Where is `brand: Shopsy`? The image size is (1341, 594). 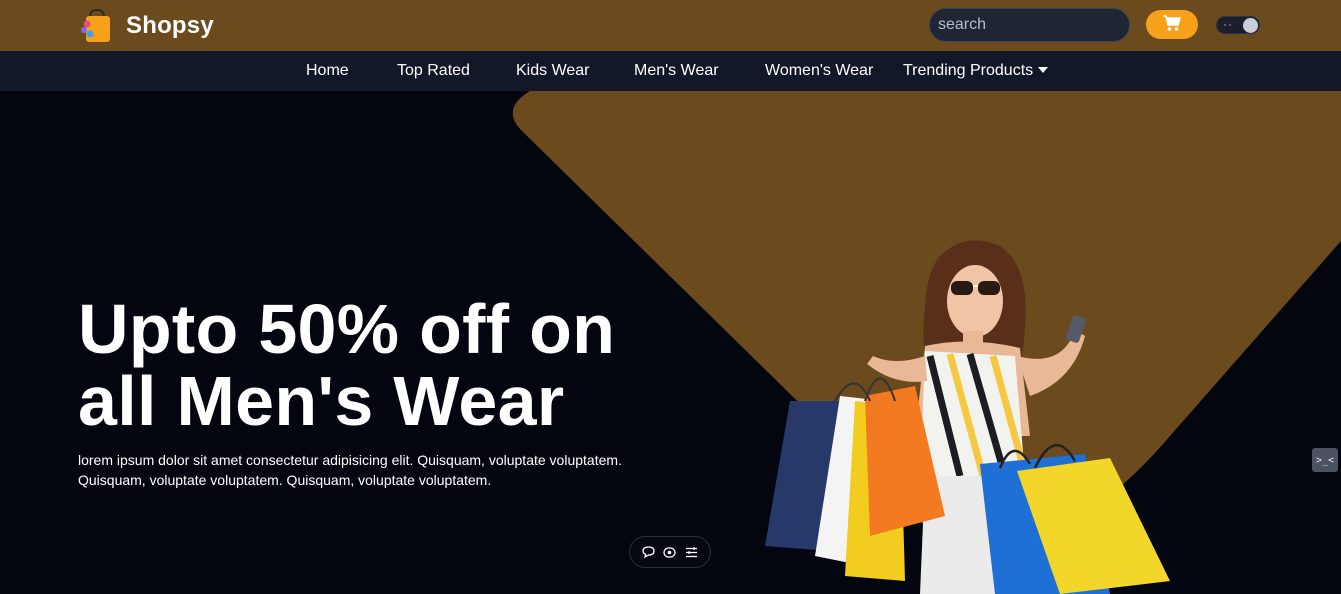
brand: Shopsy is located at coordinates (146, 26).